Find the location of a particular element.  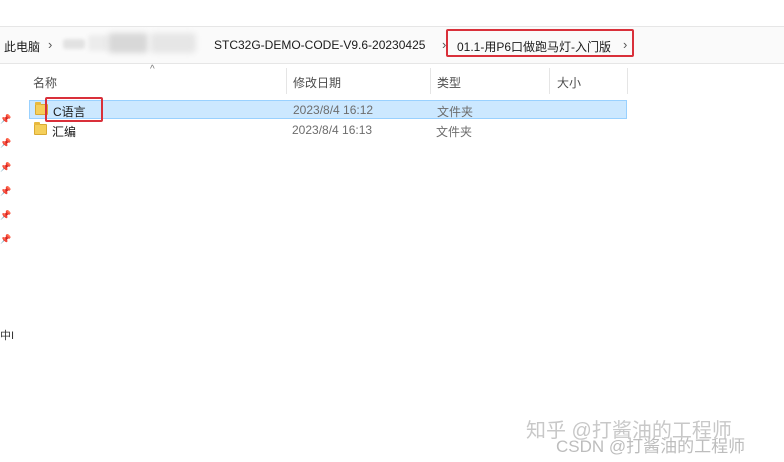

breadcrumb-root: 此电脑 is located at coordinates (22, 46).